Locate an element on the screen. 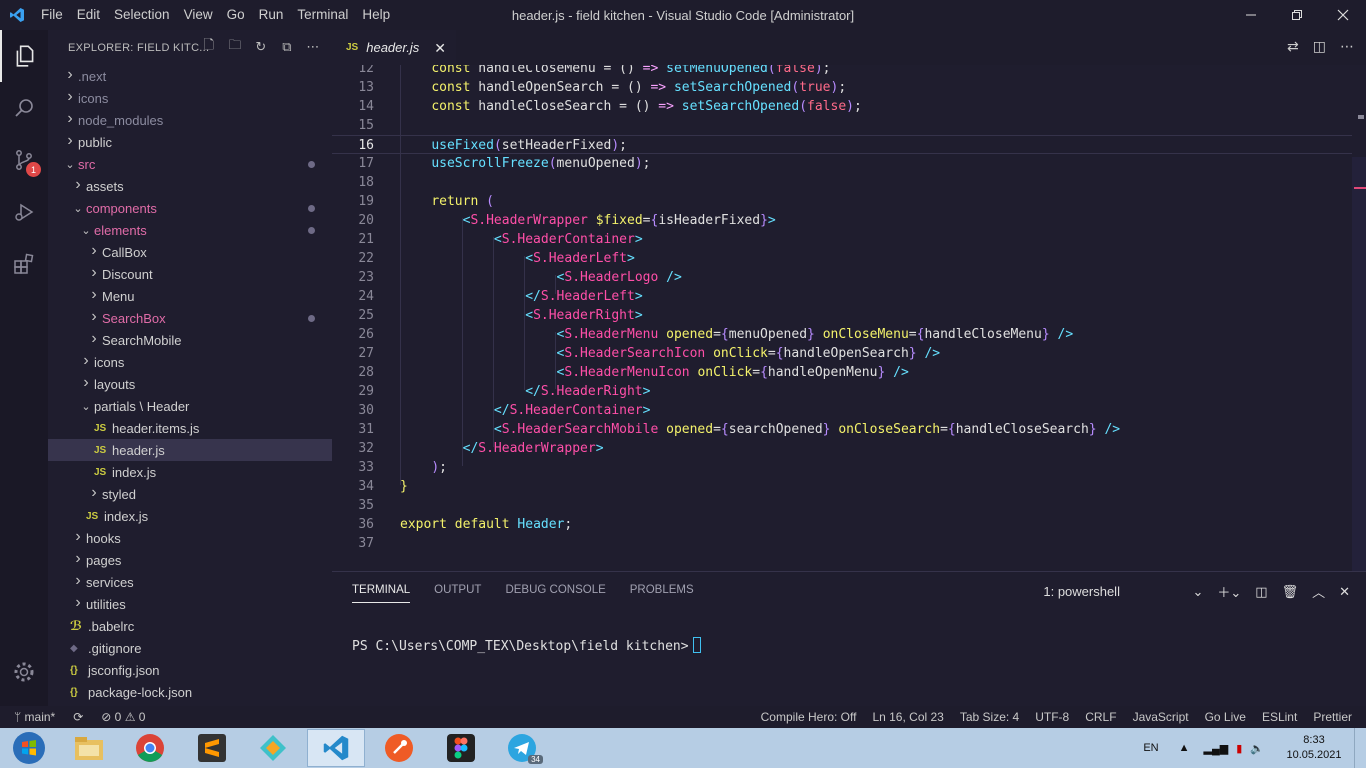 The image size is (1366, 768). code-line: 23 <S.HeaderLogo /> is located at coordinates (842, 277).